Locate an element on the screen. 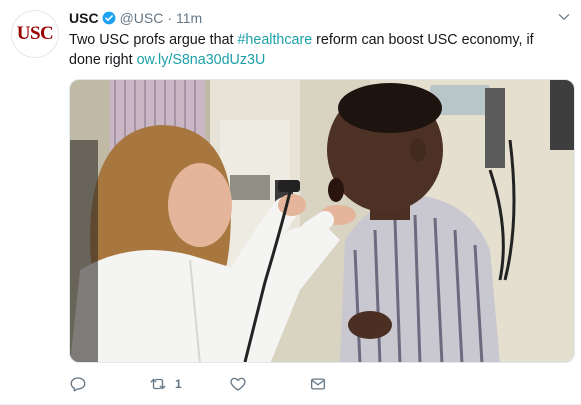  usc-logo: USC is located at coordinates (35, 33).